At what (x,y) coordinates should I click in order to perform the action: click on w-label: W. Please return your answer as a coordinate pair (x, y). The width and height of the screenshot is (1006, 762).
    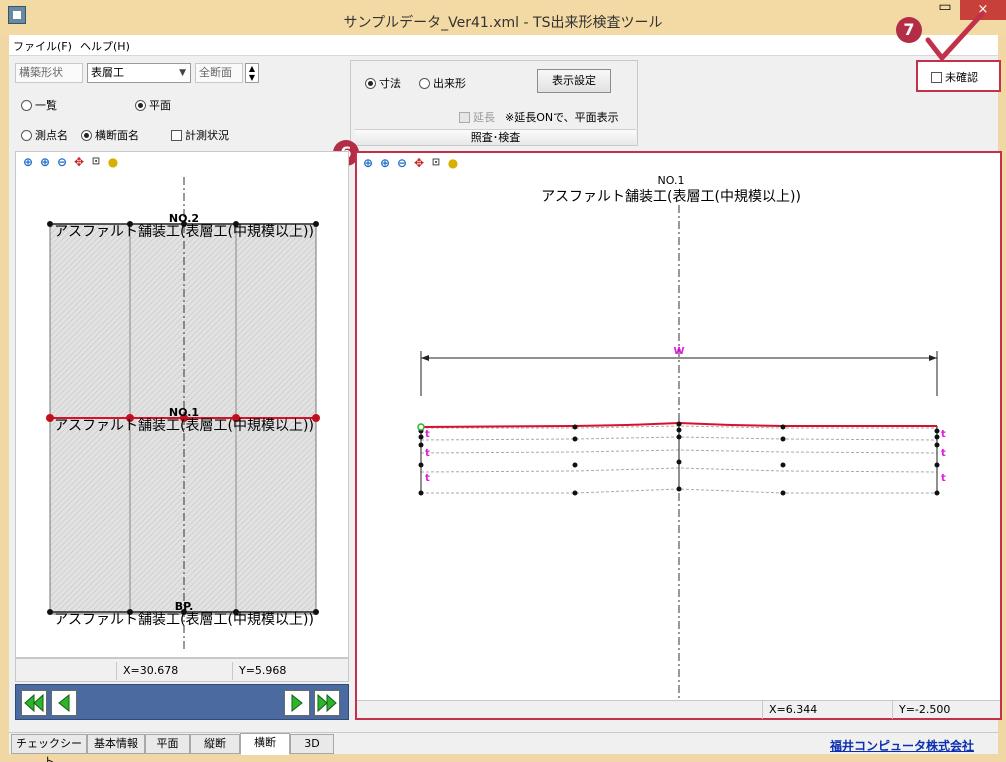
    Looking at the image, I should click on (678, 351).